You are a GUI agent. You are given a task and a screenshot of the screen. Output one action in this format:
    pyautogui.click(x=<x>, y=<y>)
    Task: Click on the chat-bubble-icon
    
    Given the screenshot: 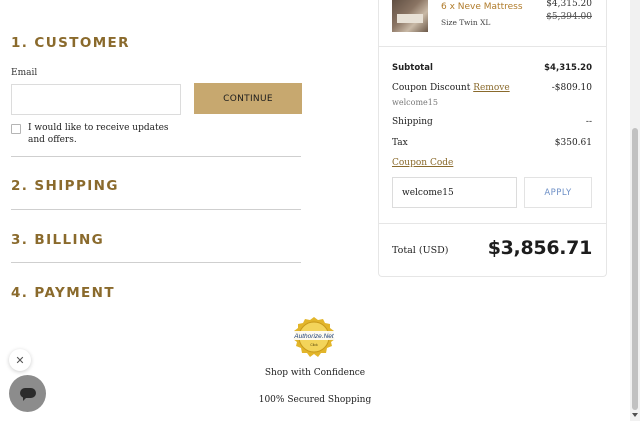 What is the action you would take?
    pyautogui.click(x=27, y=393)
    